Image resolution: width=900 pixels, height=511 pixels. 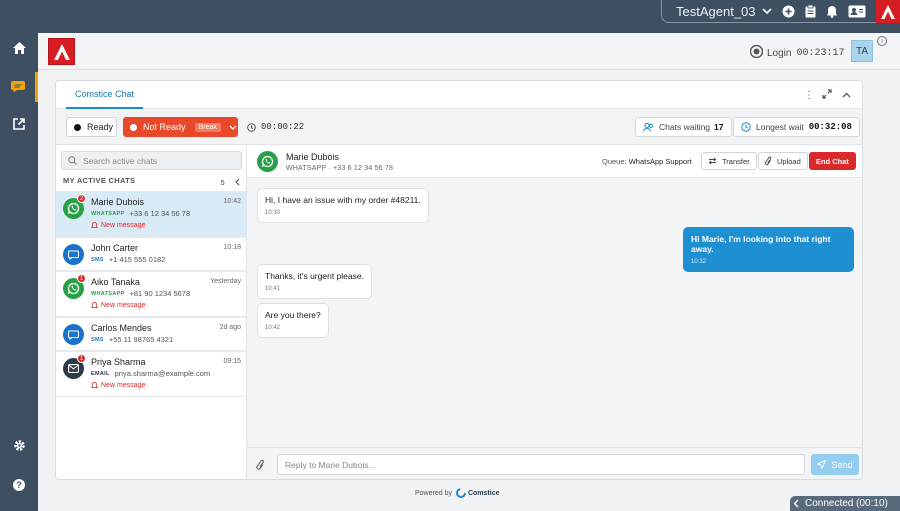 I want to click on avatar: TA, so click(x=862, y=51).